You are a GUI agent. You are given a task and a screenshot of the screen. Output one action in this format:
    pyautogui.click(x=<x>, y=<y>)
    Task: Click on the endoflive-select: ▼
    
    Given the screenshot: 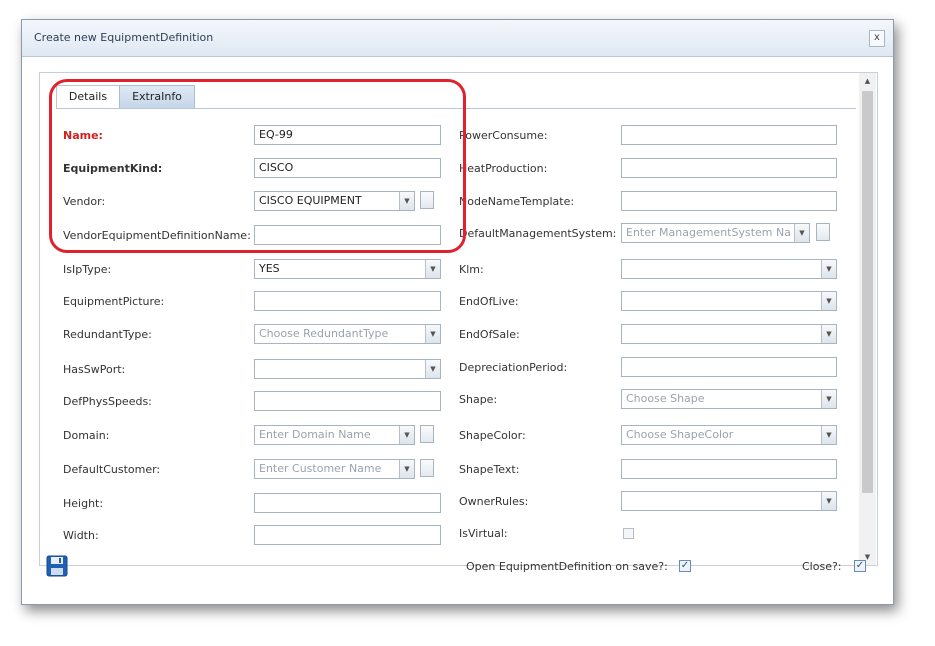 What is the action you would take?
    pyautogui.click(x=729, y=301)
    